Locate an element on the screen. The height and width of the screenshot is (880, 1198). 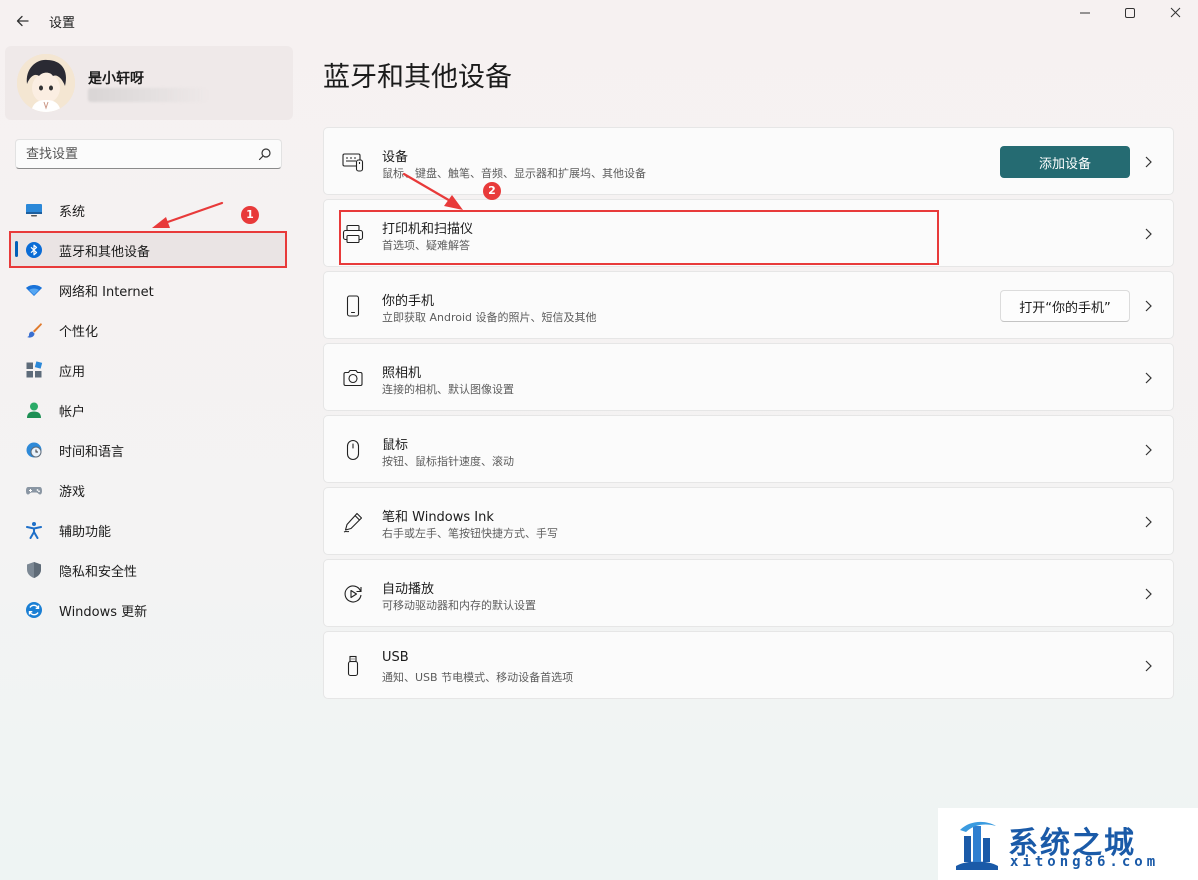
sidebar-item-label: 隐私和安全性 is located at coordinates (98, 572).